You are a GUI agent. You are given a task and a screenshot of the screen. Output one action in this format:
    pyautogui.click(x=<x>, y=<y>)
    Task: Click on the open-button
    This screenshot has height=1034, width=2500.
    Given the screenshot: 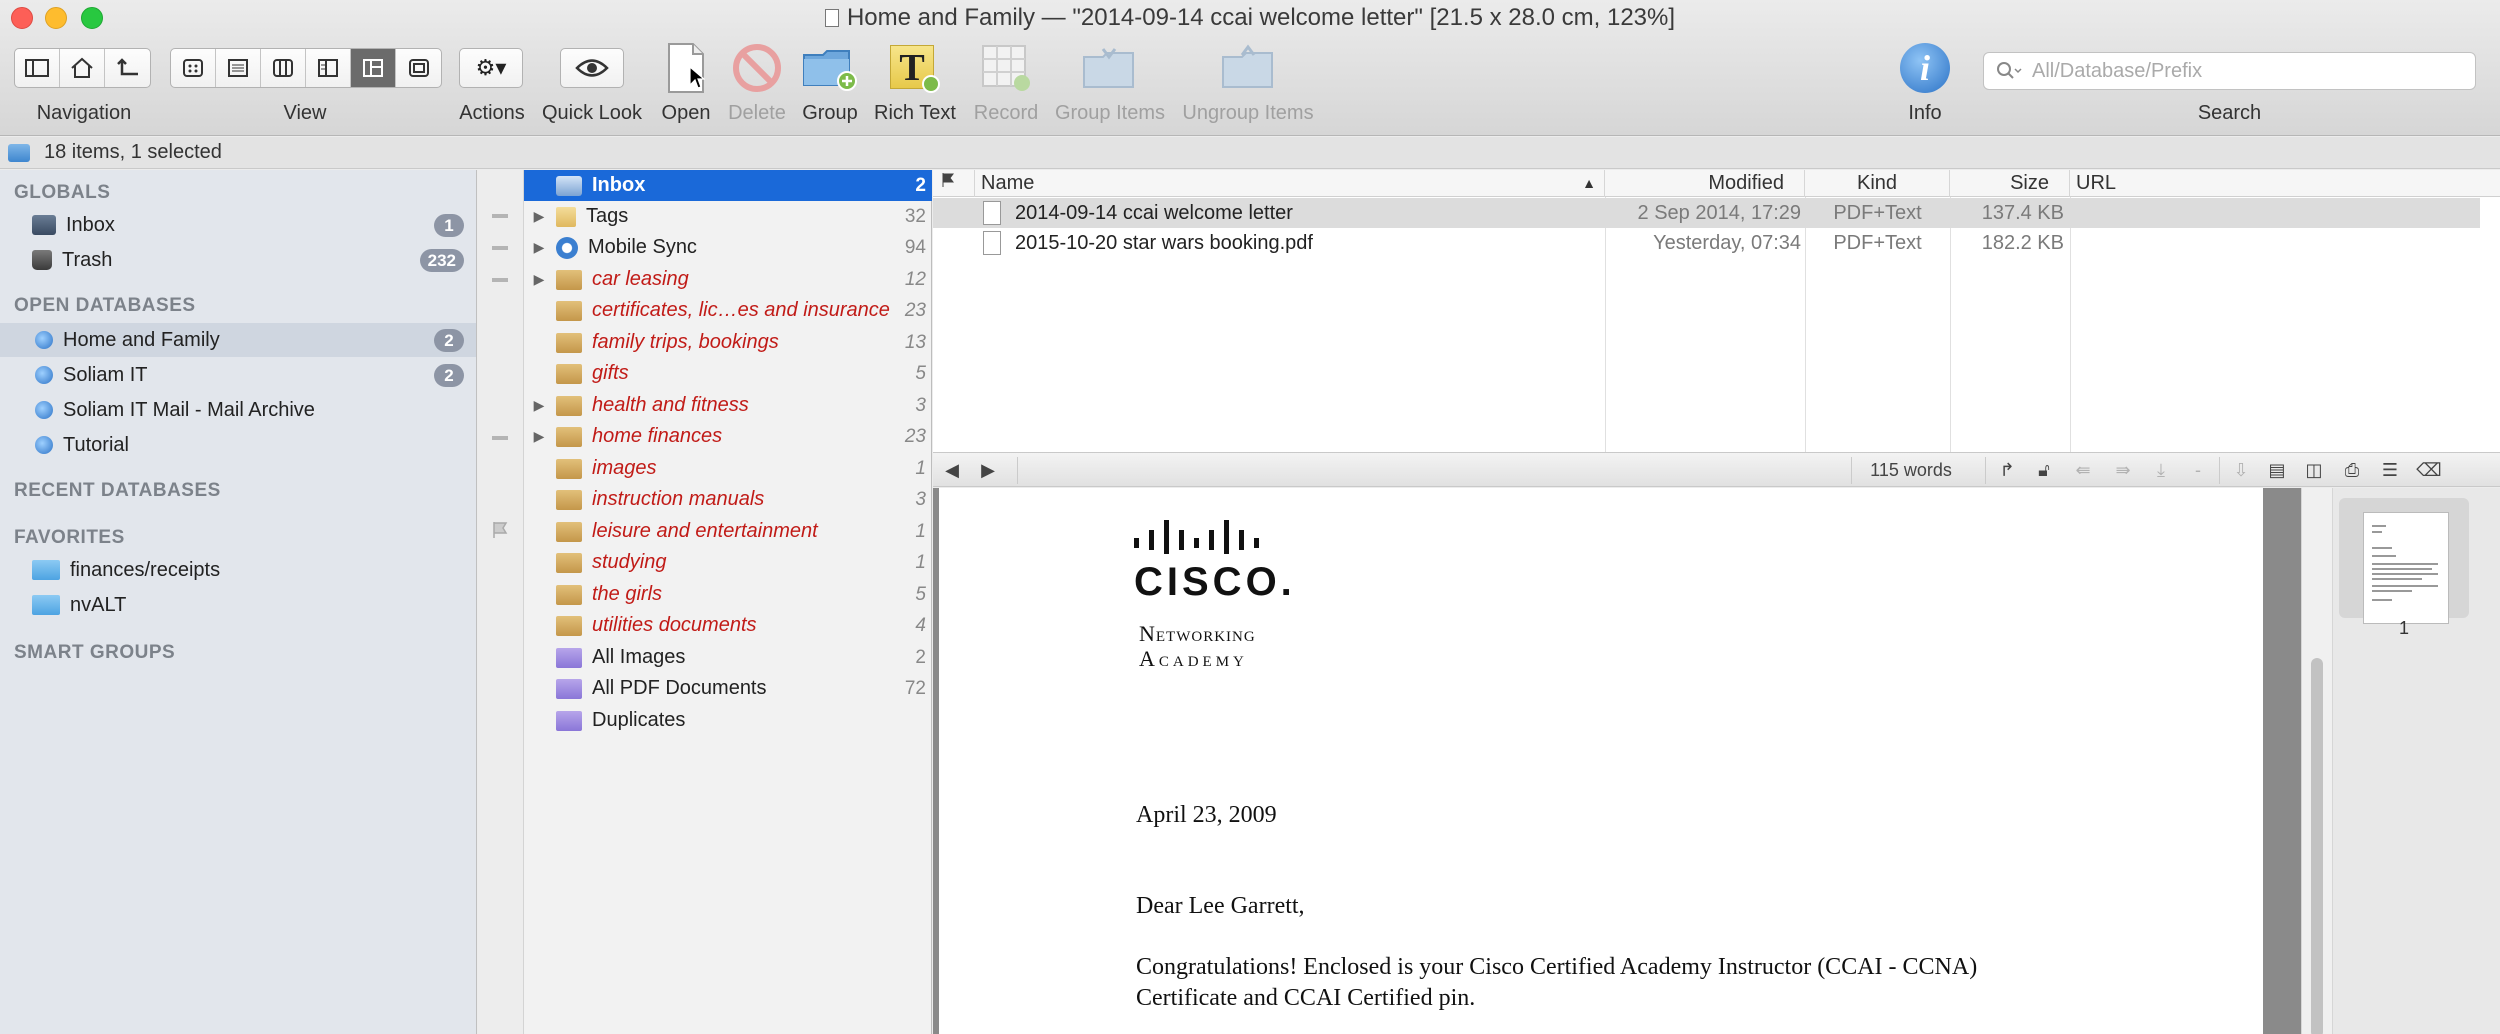 What is the action you would take?
    pyautogui.click(x=686, y=68)
    